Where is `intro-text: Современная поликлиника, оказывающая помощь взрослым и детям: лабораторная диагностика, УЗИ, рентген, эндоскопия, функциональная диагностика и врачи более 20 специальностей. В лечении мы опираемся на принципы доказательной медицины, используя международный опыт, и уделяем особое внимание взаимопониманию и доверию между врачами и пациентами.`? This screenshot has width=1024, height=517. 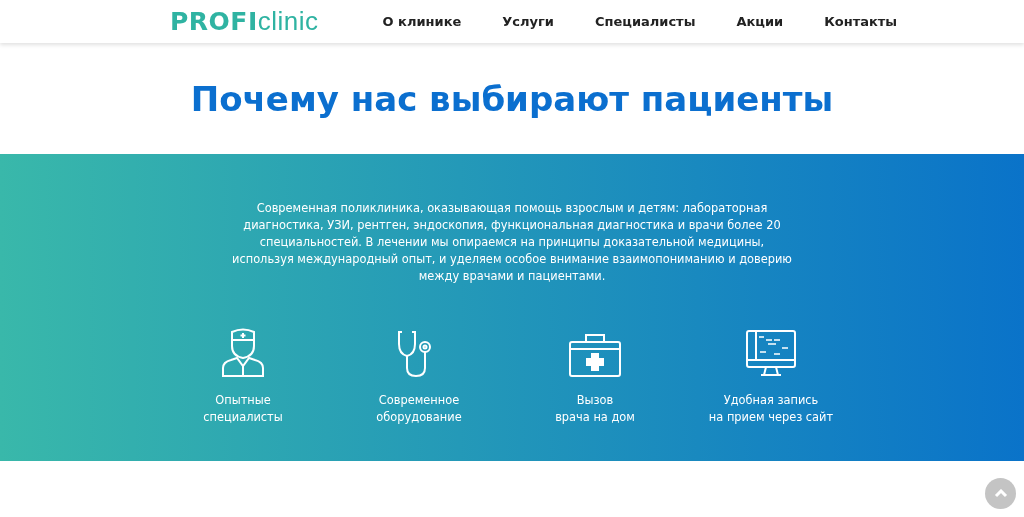
intro-text: Современная поликлиника, оказывающая помощь взрослым и детям: лабораторная диагностика, УЗИ, рентген, эндоскопия, функциональная диагностика и врачи более 20 специальностей. В лечении мы опираемся на принципы доказательной медицины, используя международный опыт, и уделяем особое внимание взаимопониманию и доверию между врачами и пациентами. is located at coordinates (512, 242).